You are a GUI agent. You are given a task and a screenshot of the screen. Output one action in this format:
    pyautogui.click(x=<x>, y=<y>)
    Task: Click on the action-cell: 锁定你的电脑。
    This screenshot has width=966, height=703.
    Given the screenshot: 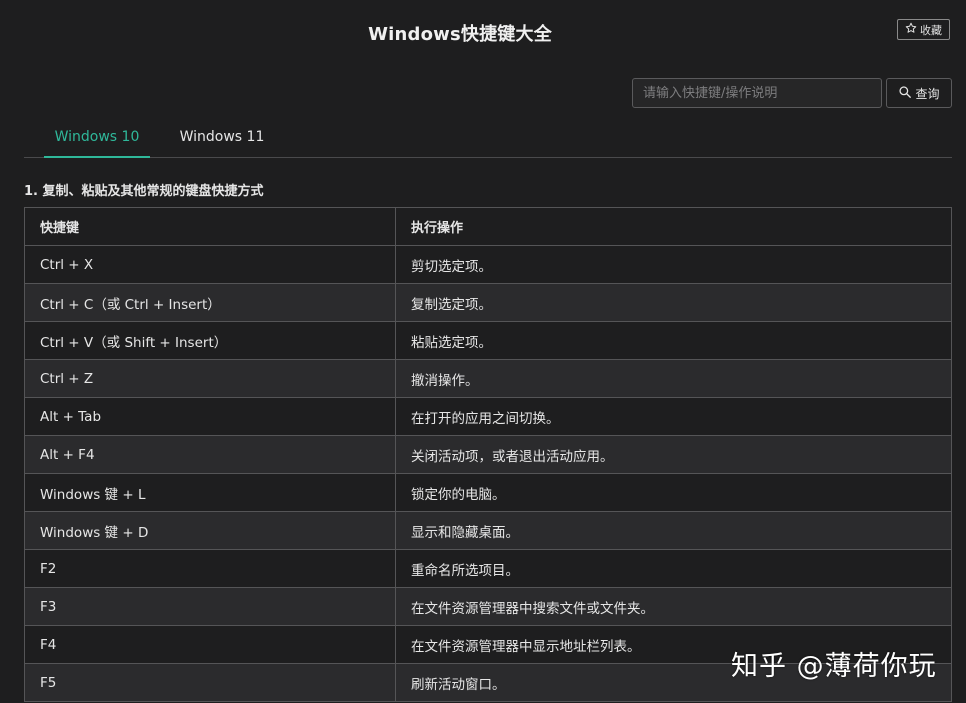 What is the action you would take?
    pyautogui.click(x=673, y=492)
    